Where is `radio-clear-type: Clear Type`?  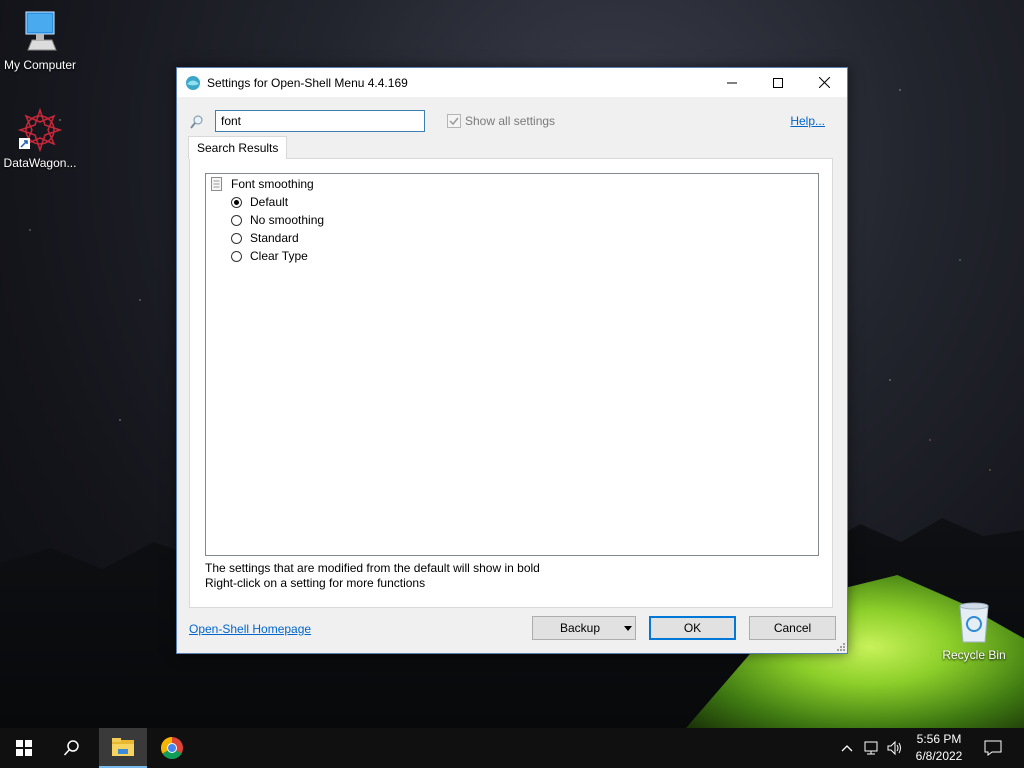
radio-clear-type: Clear Type is located at coordinates (269, 256).